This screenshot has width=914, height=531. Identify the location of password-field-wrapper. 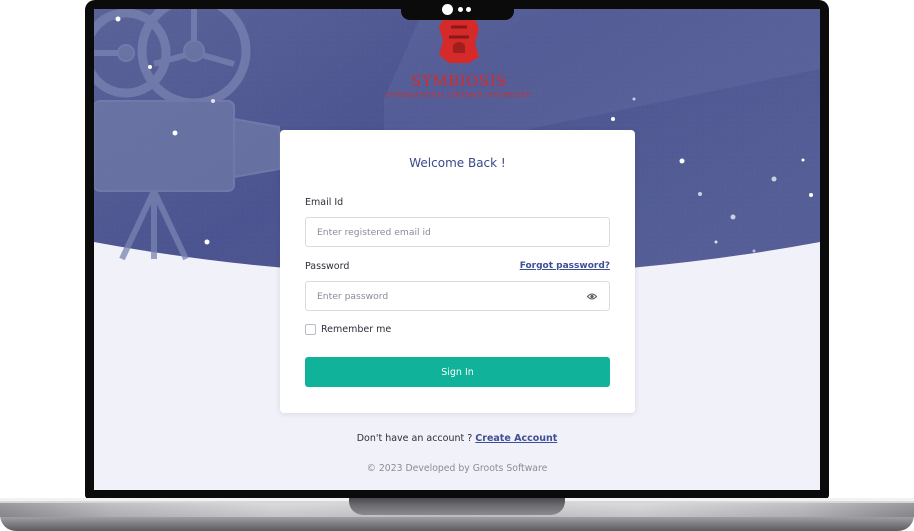
(457, 296).